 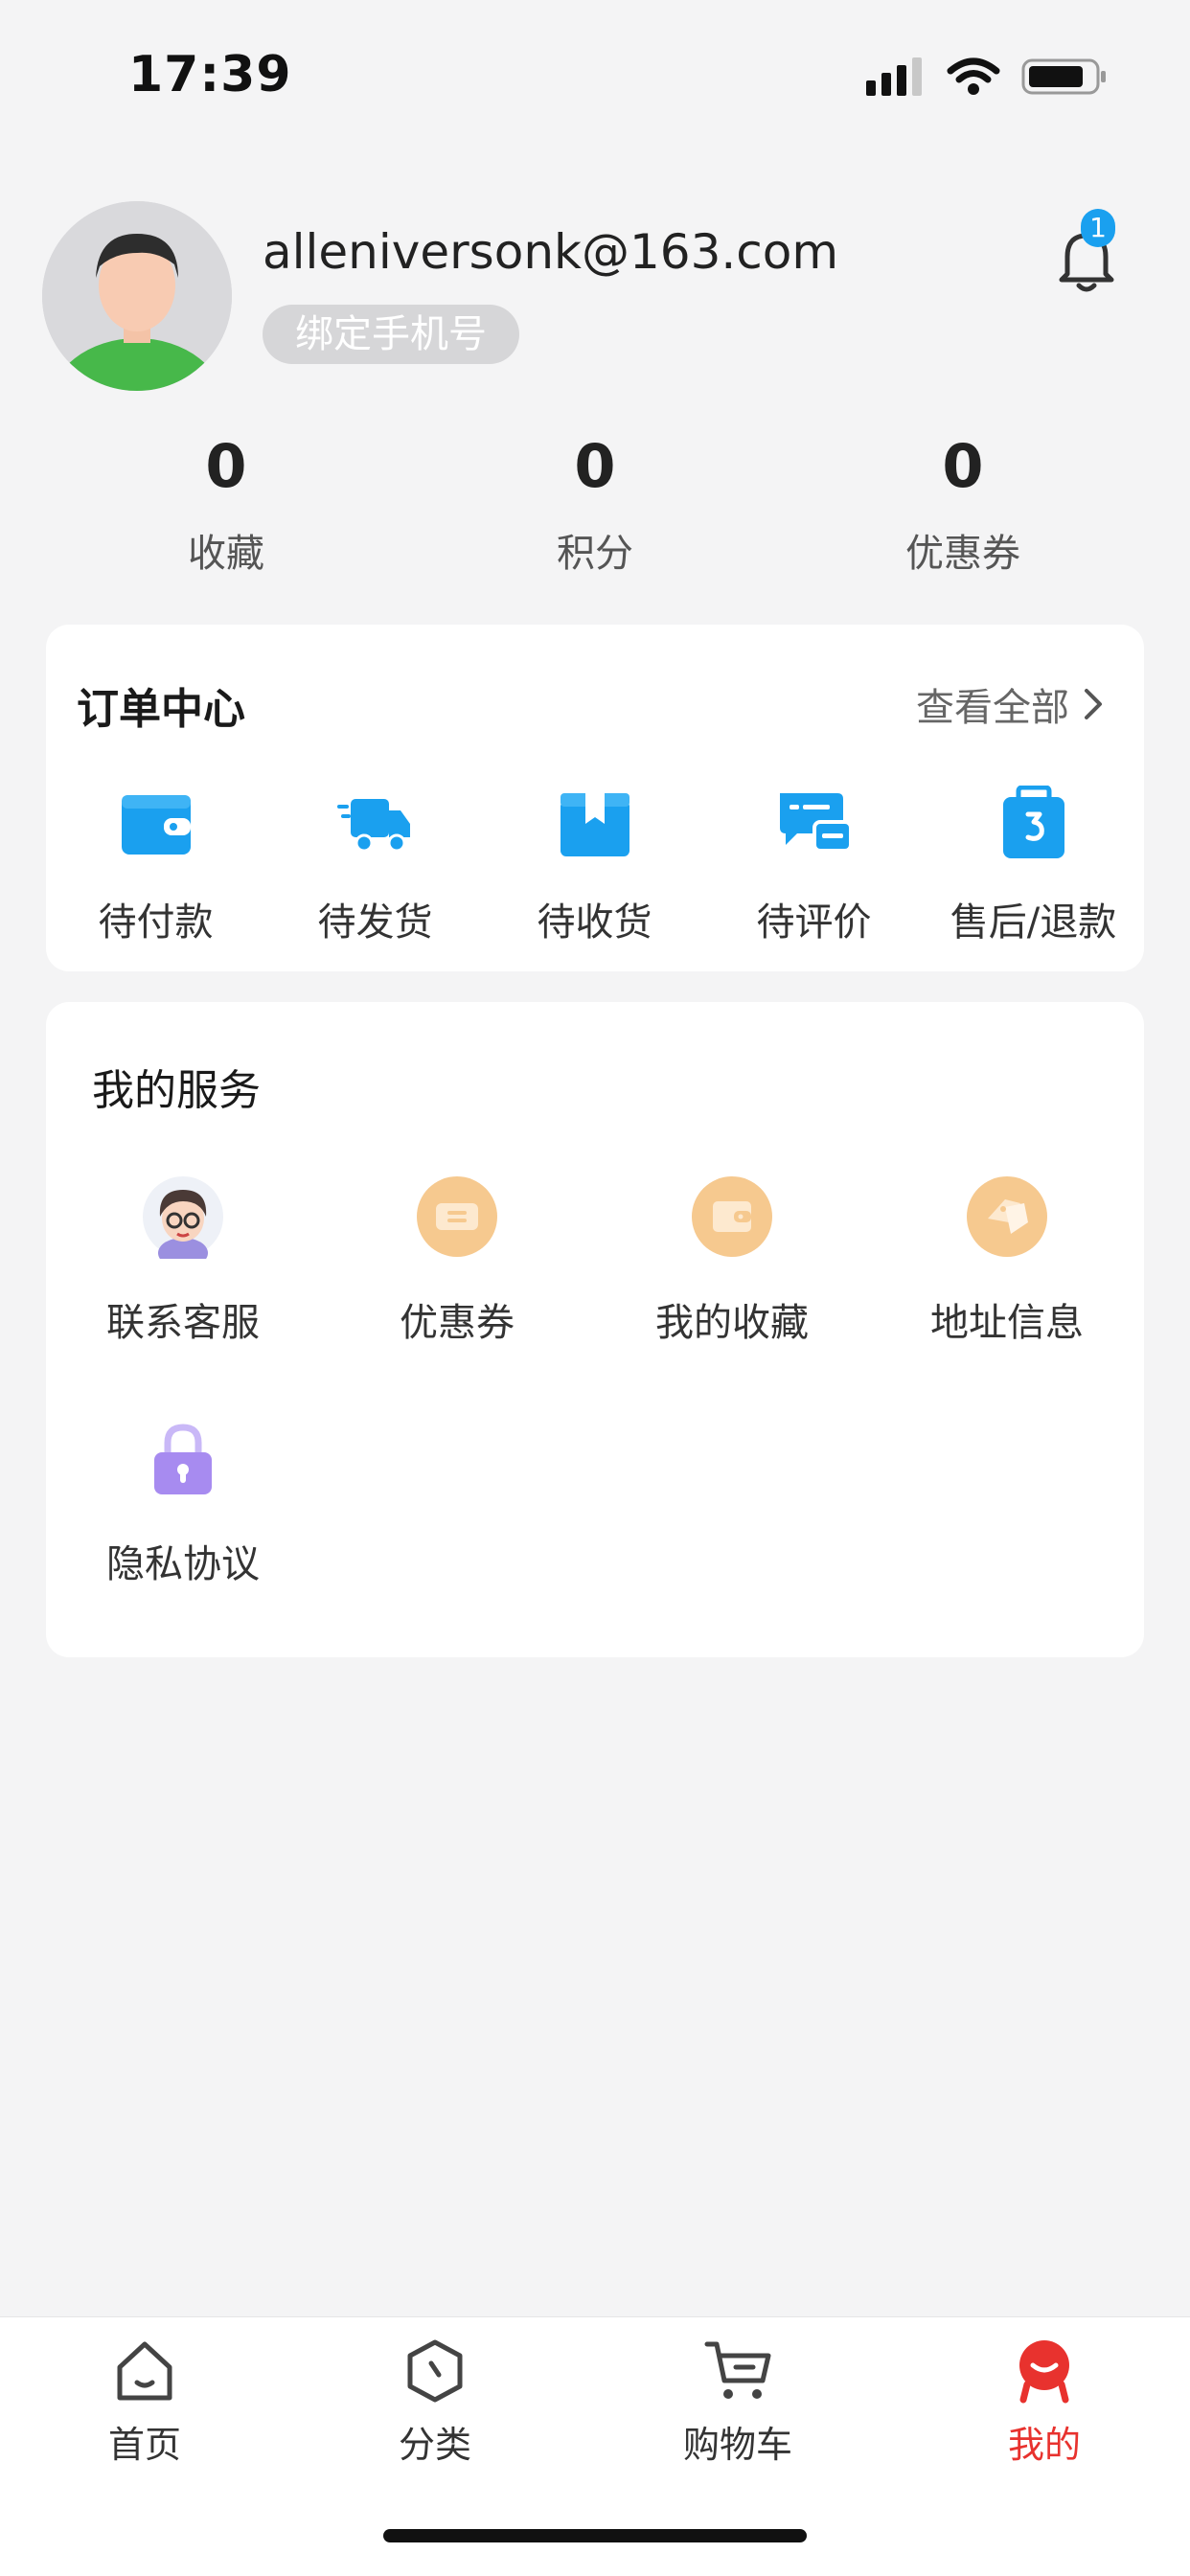 What do you see at coordinates (1007, 1217) in the screenshot?
I see `address-tag-icon` at bounding box center [1007, 1217].